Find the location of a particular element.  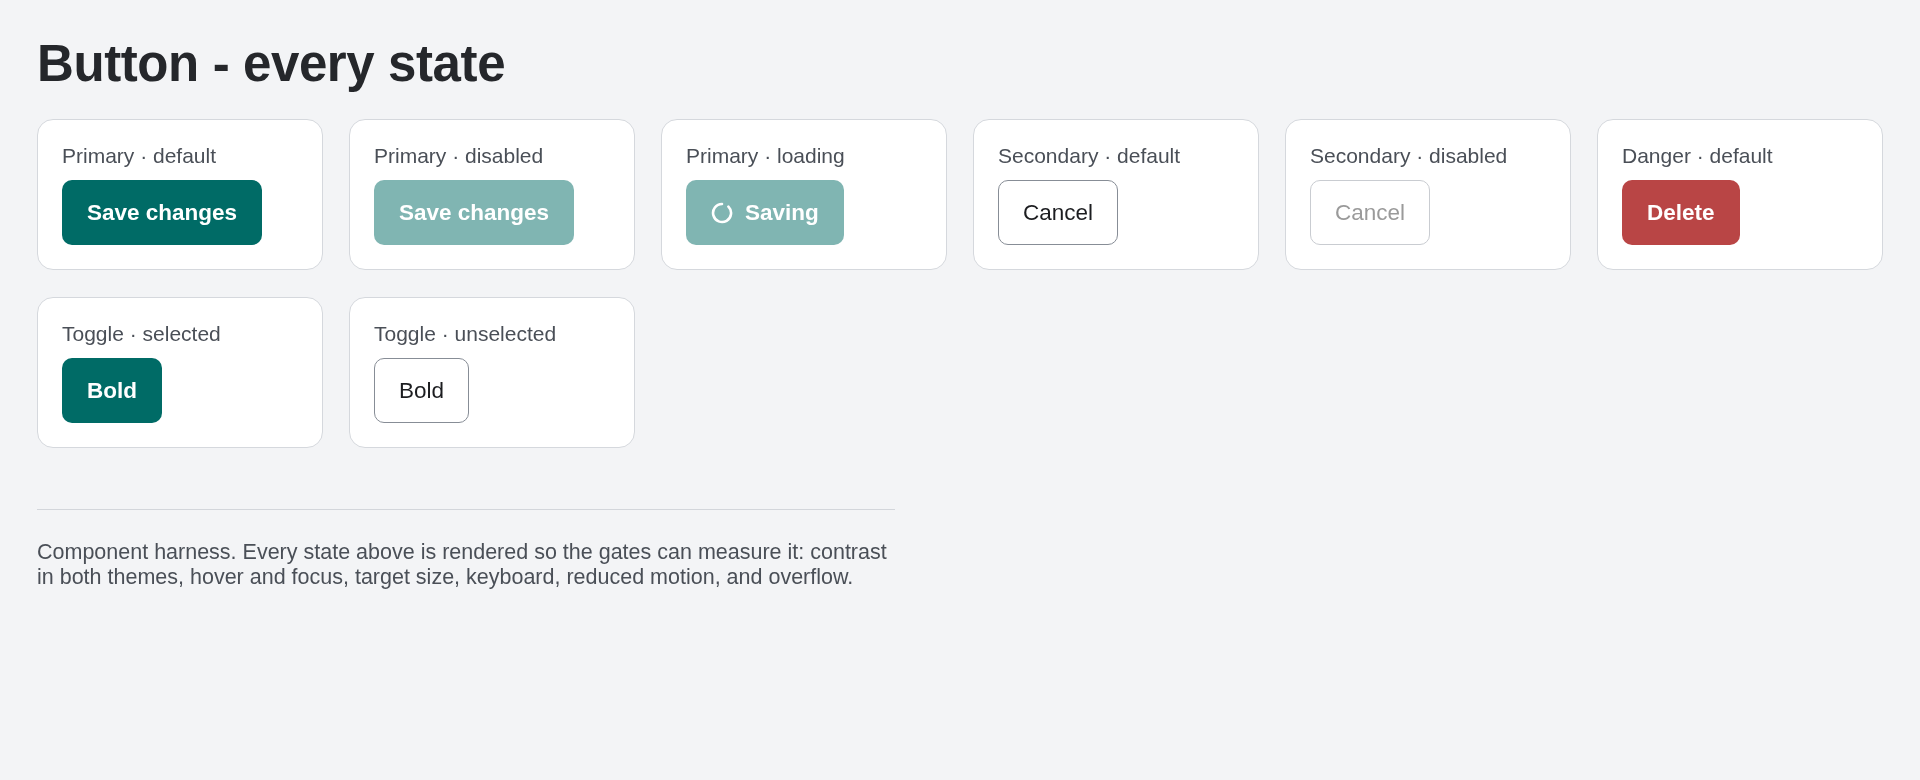

demo-button: Delete is located at coordinates (1681, 212).